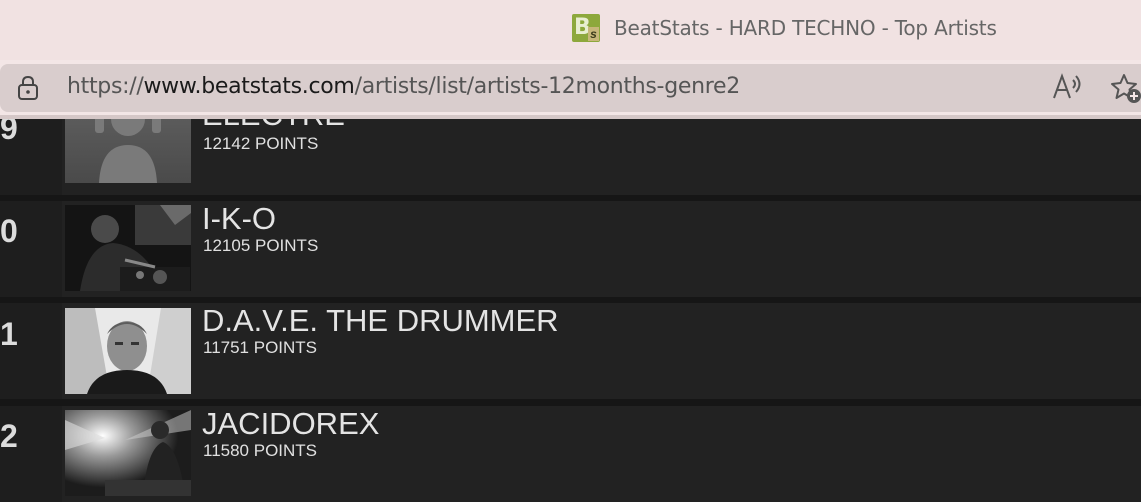  Describe the element at coordinates (380, 321) in the screenshot. I see `artist-name: D.A.V.E. THE DRUMMER` at that location.